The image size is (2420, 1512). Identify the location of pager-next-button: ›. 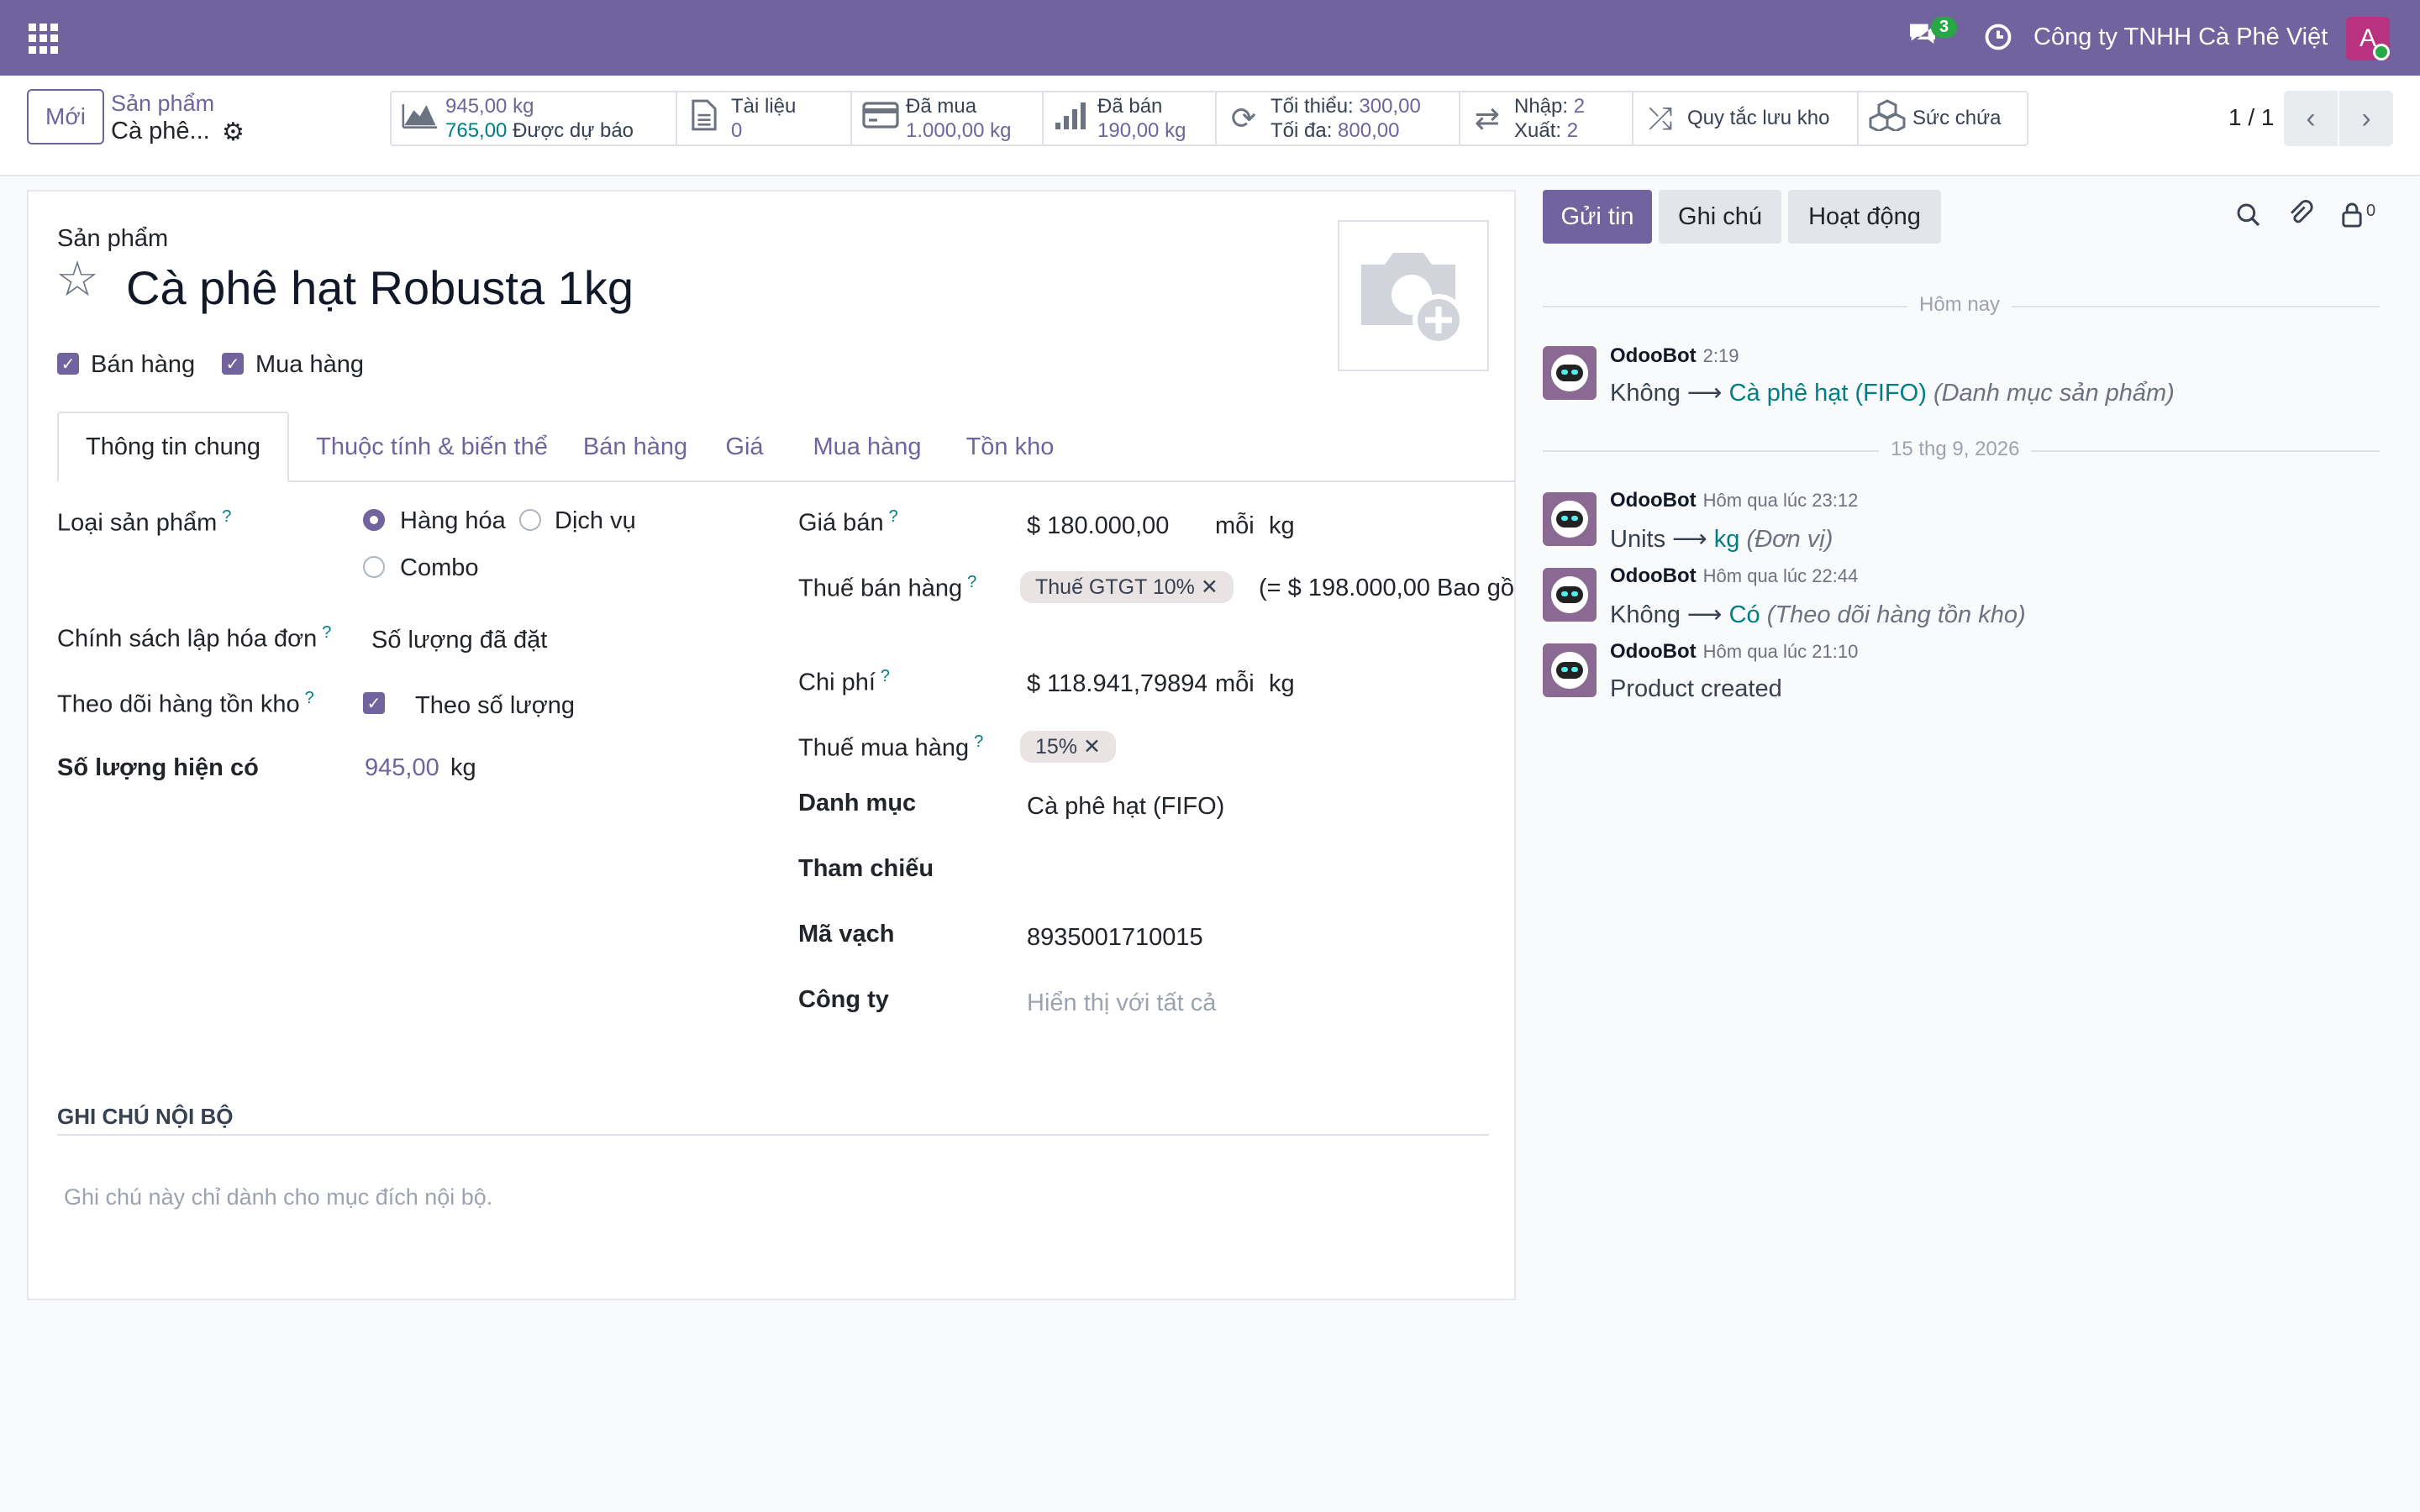
(2366, 118).